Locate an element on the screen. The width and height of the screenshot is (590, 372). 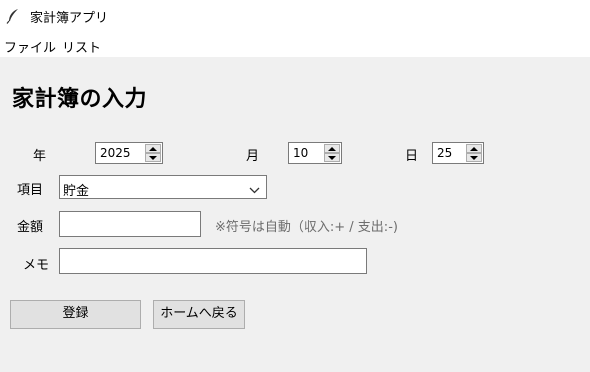
menu-list: リスト is located at coordinates (81, 46).